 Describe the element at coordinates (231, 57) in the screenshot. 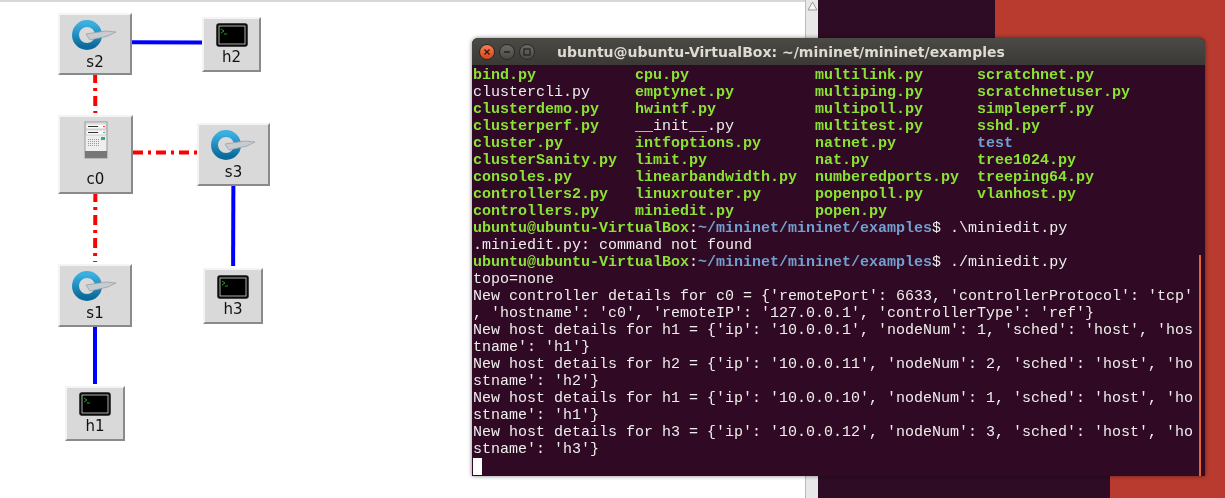

I see `node-label: h2` at that location.